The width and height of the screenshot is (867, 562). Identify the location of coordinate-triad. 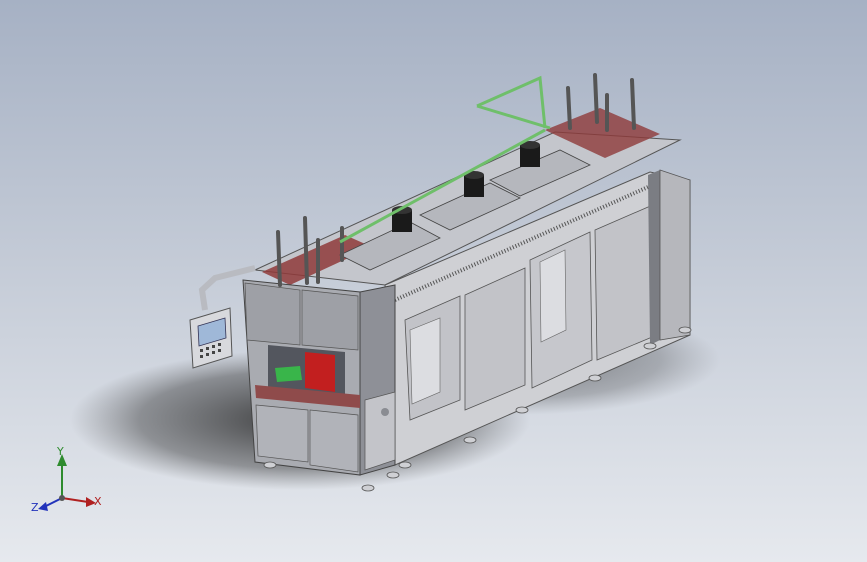
(67, 482).